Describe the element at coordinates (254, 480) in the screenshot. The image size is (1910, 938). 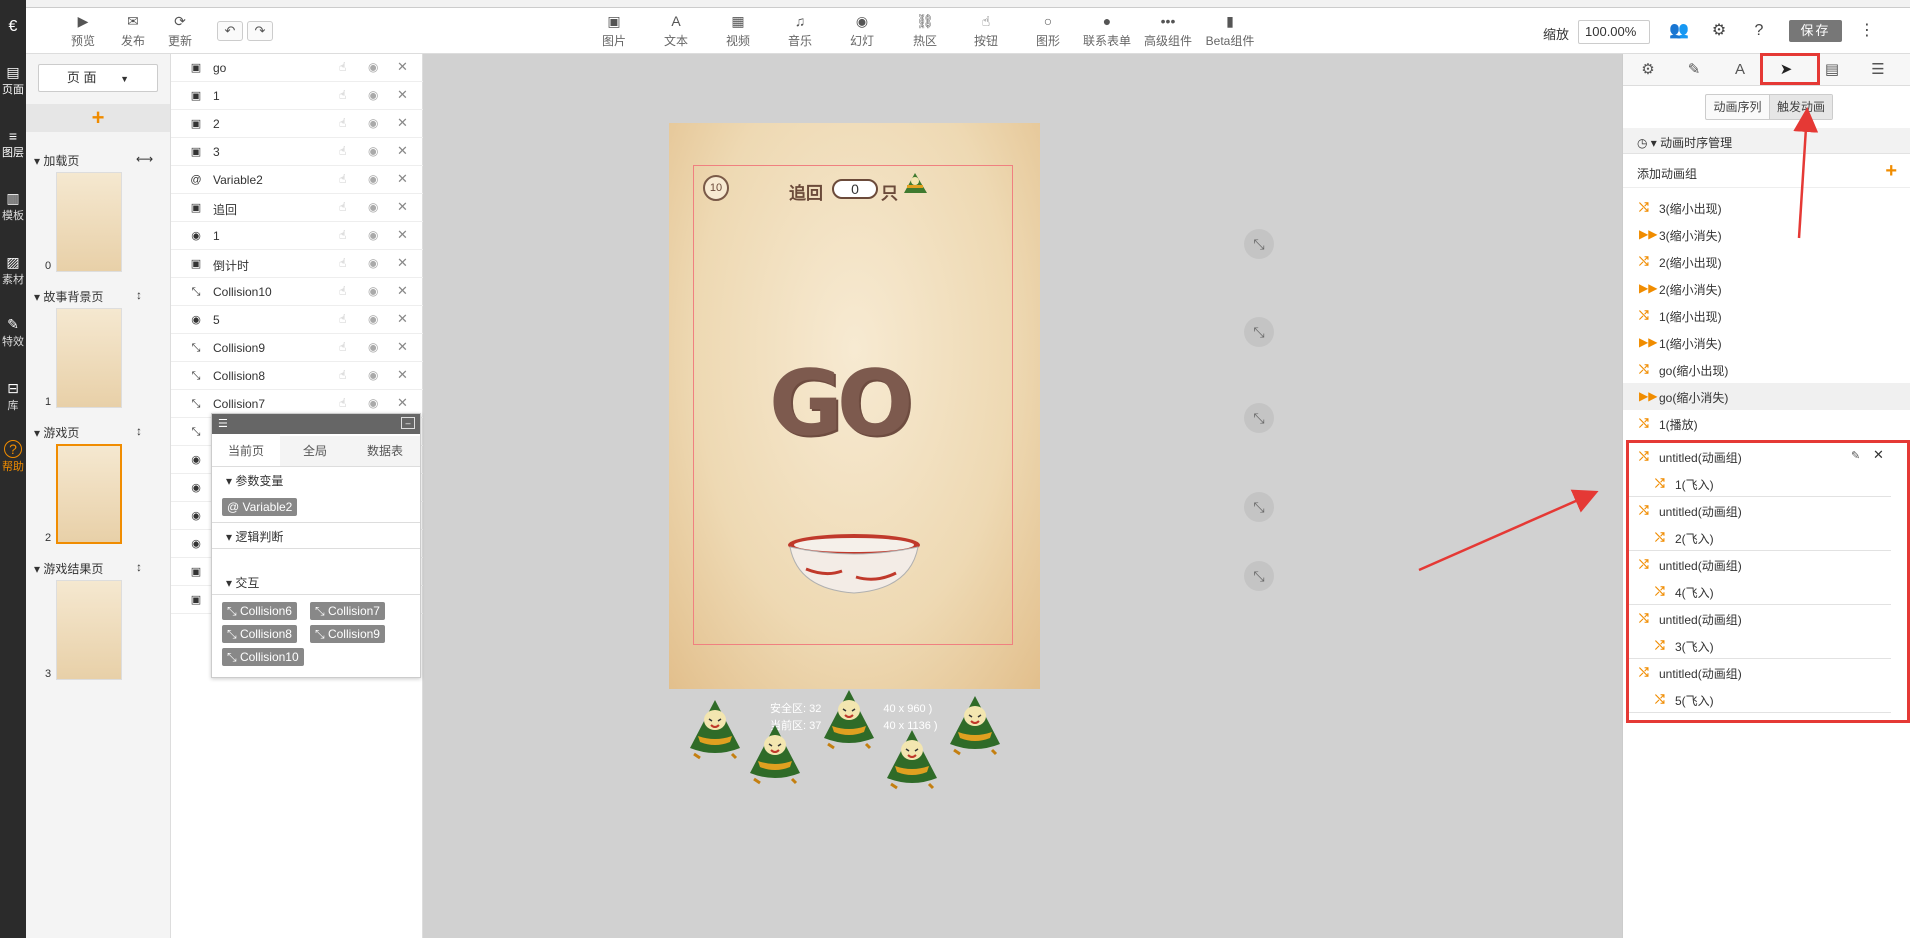
I see `section-params: ▾ 参数变量` at that location.